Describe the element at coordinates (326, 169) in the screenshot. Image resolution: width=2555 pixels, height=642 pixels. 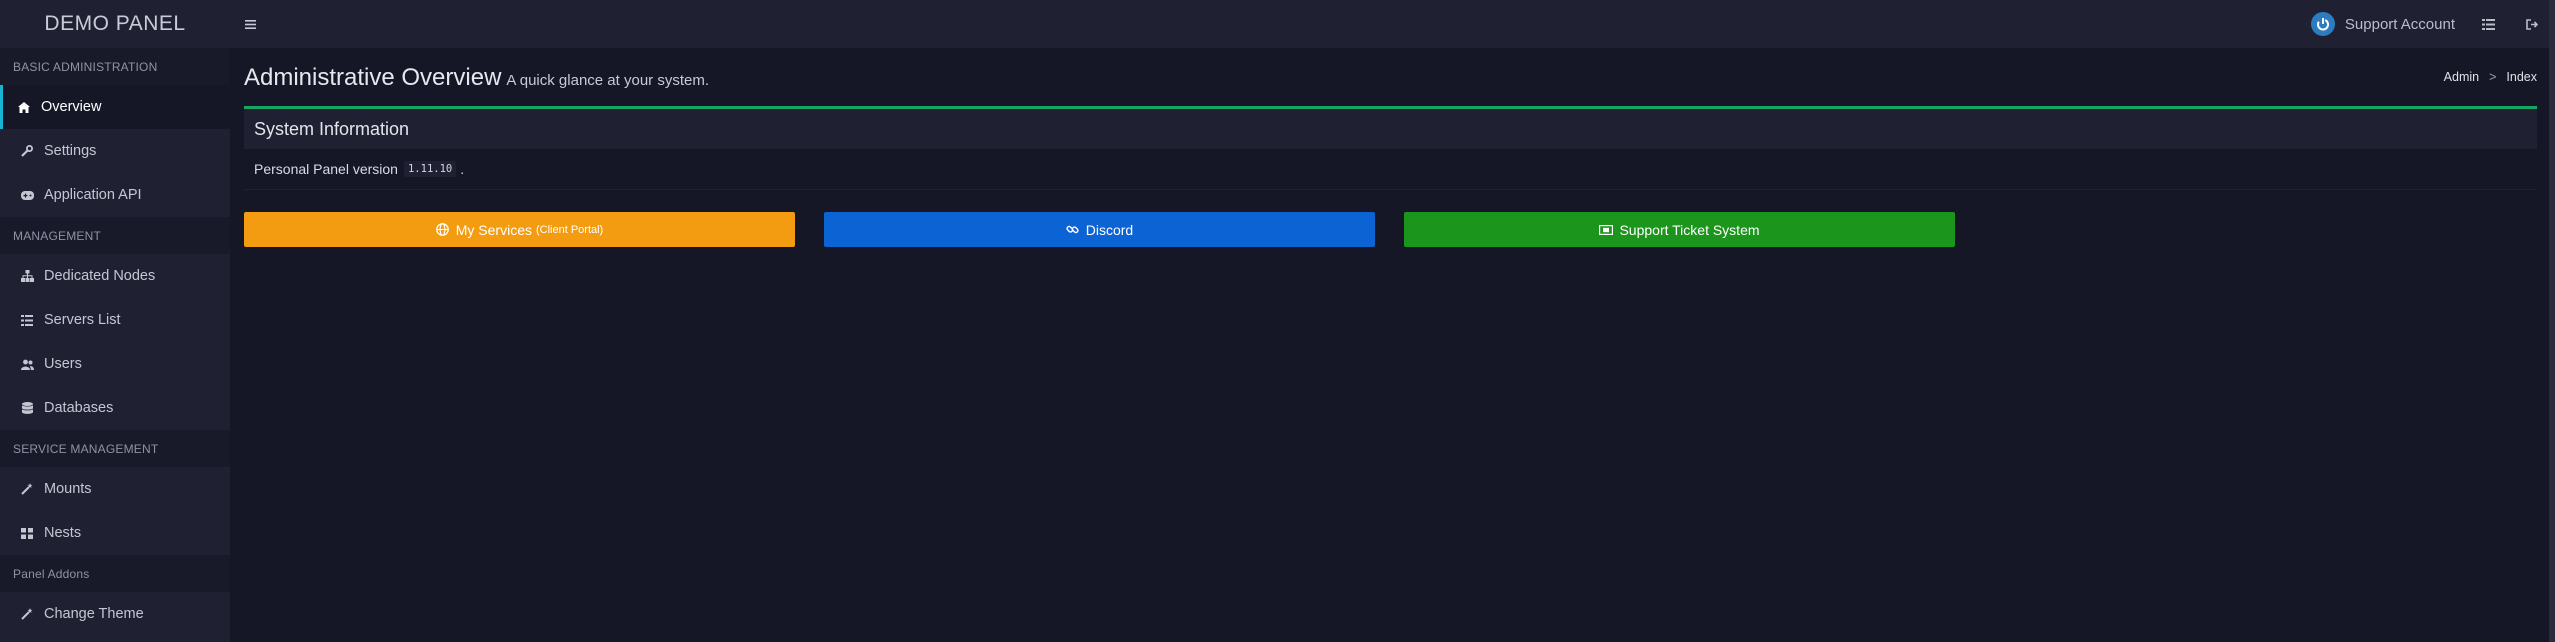
I see `version-text: Personal Panel version` at that location.